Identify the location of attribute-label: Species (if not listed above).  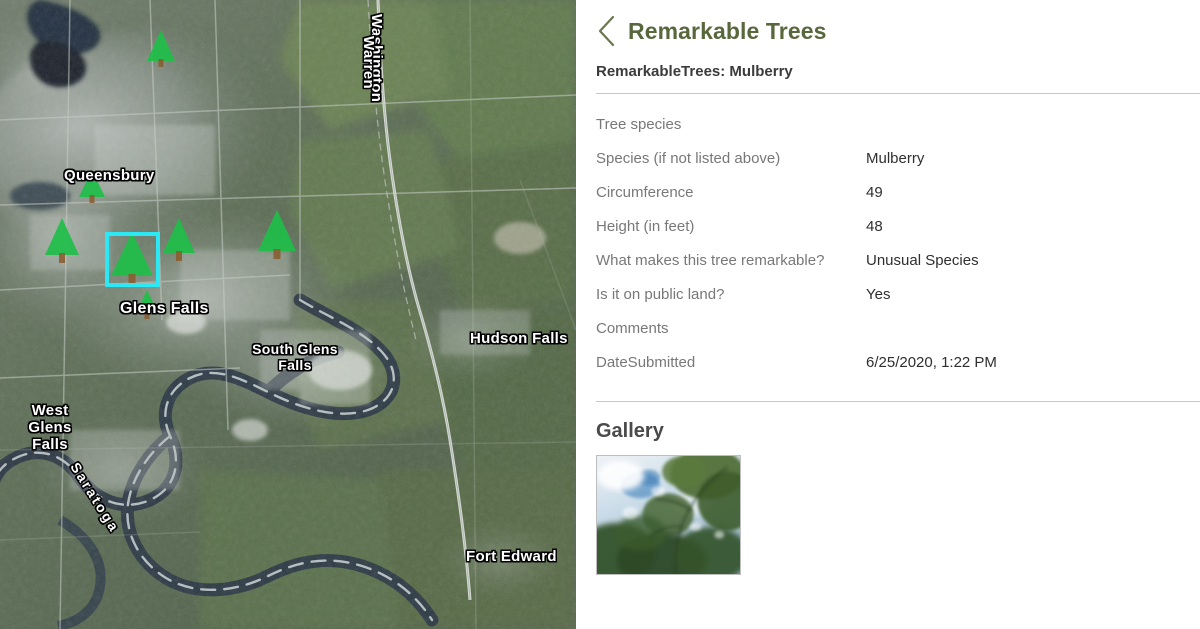
(688, 158).